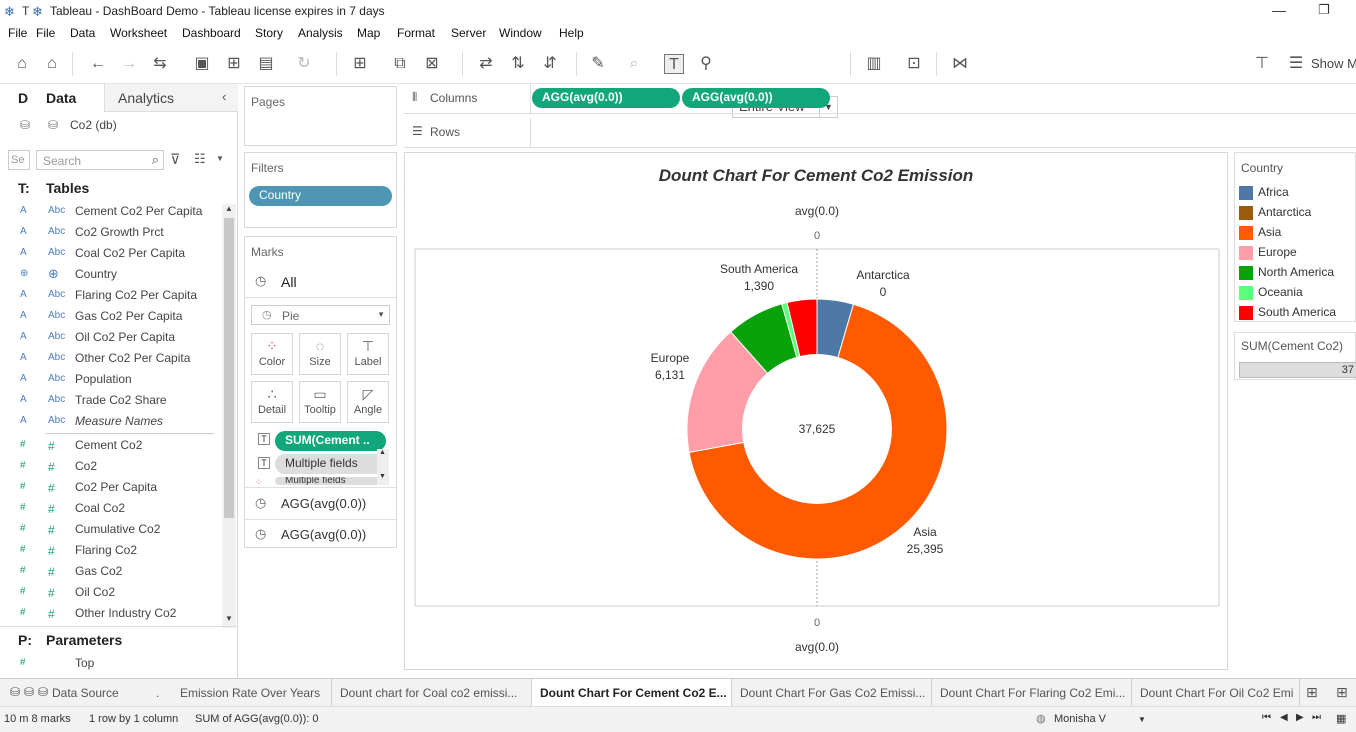 Image resolution: width=1356 pixels, height=732 pixels. I want to click on menu-data: Data, so click(82, 33).